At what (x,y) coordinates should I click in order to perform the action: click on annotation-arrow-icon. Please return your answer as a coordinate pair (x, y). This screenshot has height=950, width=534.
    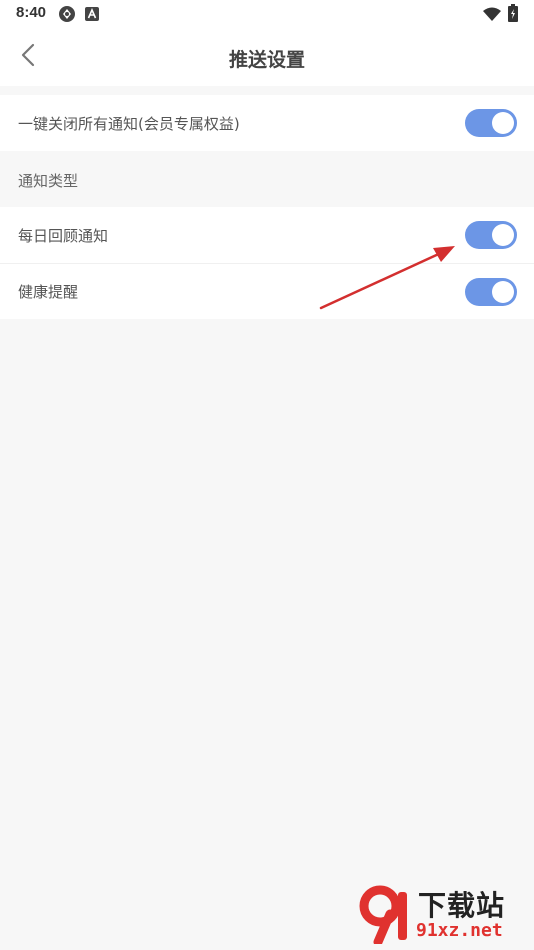
    Looking at the image, I should click on (387, 278).